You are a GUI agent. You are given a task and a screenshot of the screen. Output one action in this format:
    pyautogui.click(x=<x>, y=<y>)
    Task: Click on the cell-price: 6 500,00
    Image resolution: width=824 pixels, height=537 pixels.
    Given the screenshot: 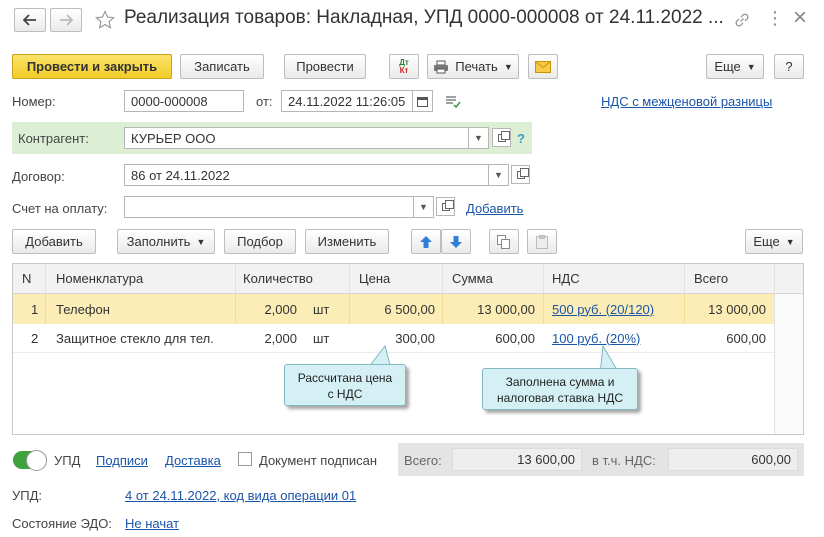 What is the action you would take?
    pyautogui.click(x=409, y=309)
    